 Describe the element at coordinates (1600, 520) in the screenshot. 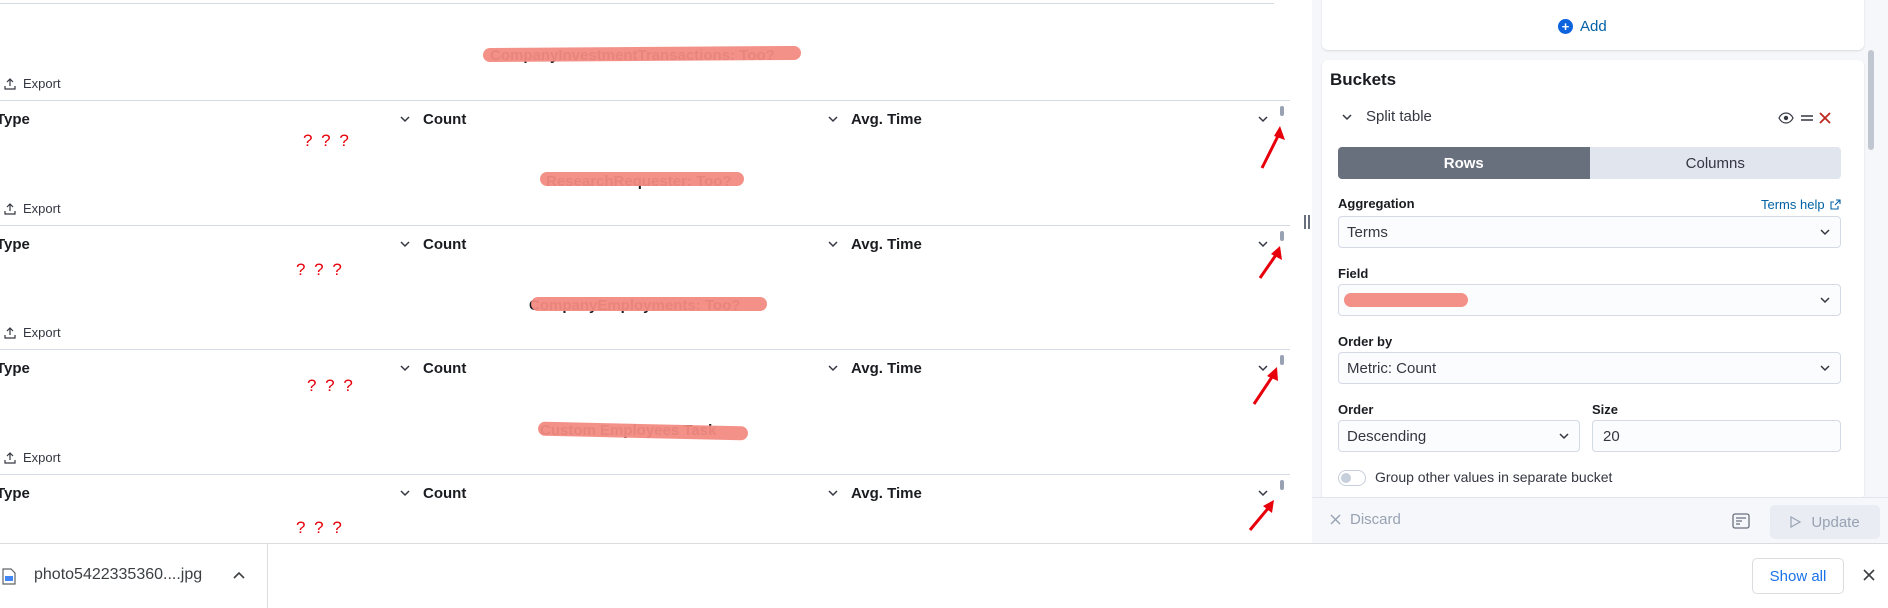

I see `editor-bottom-bar: Discard Update` at that location.